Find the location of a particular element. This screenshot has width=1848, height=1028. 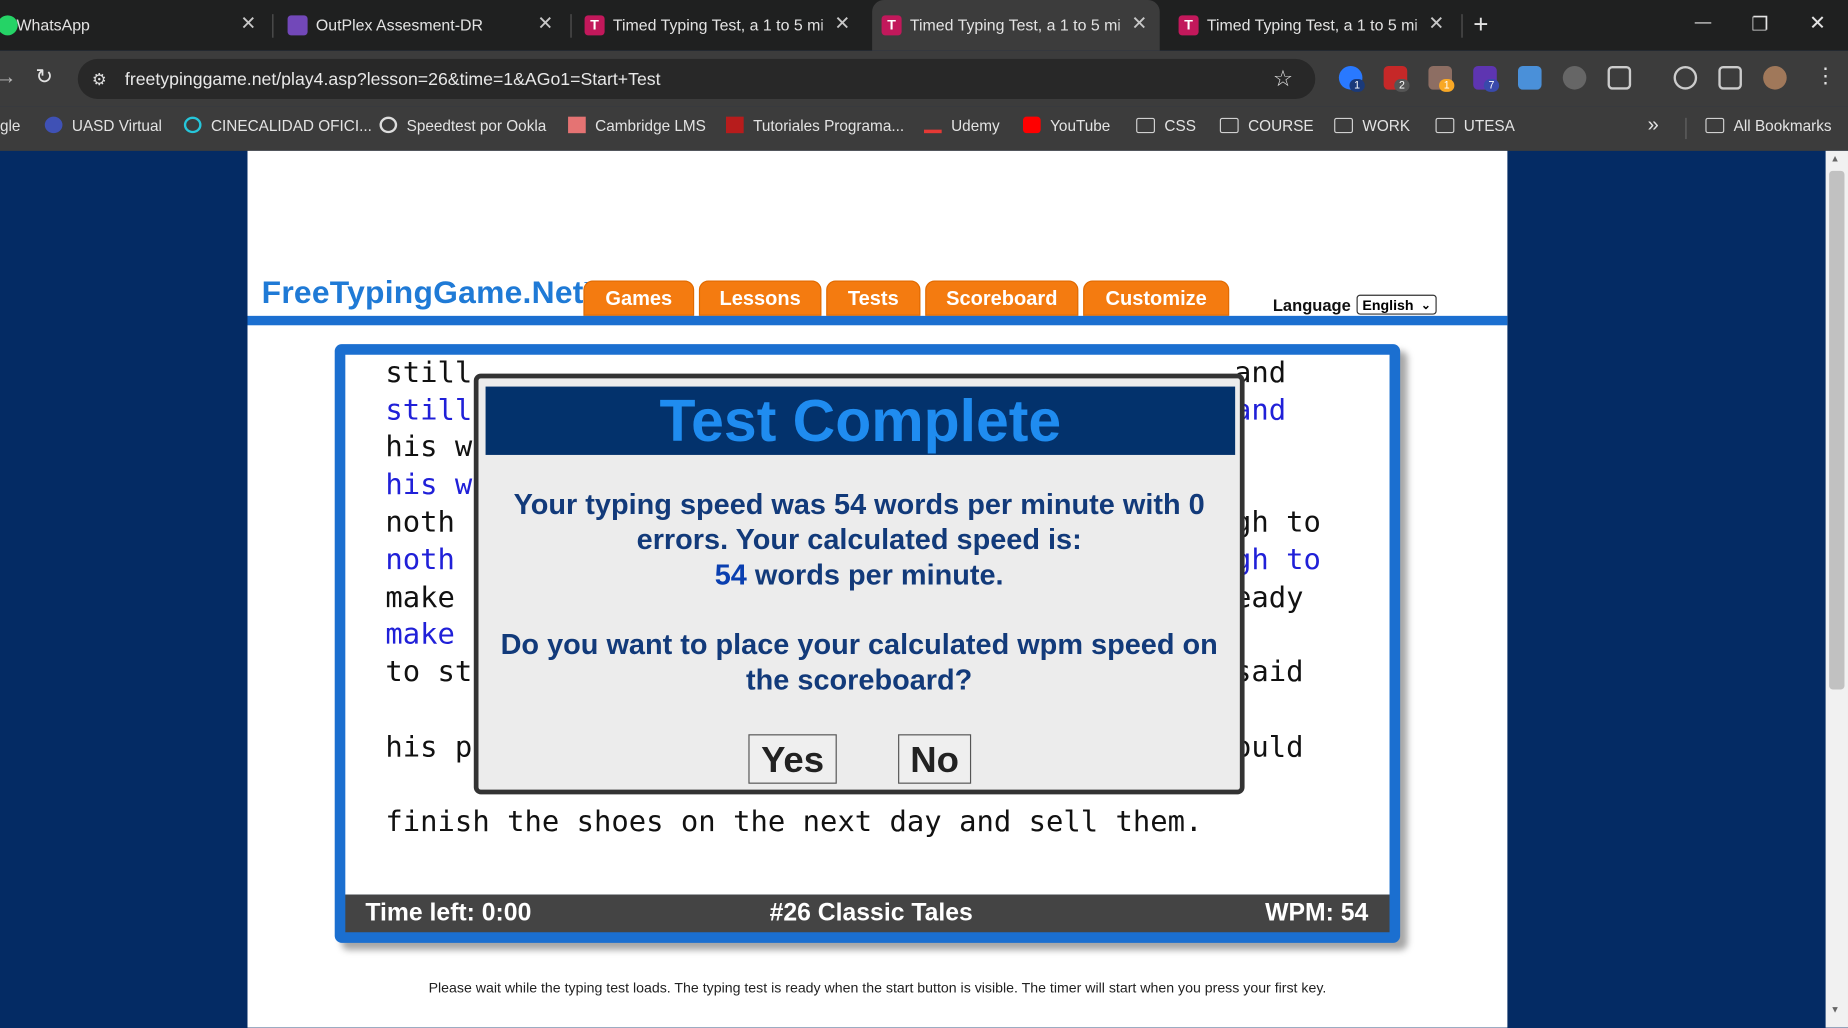

bookmark-folder-course: COURSE is located at coordinates (1266, 125).